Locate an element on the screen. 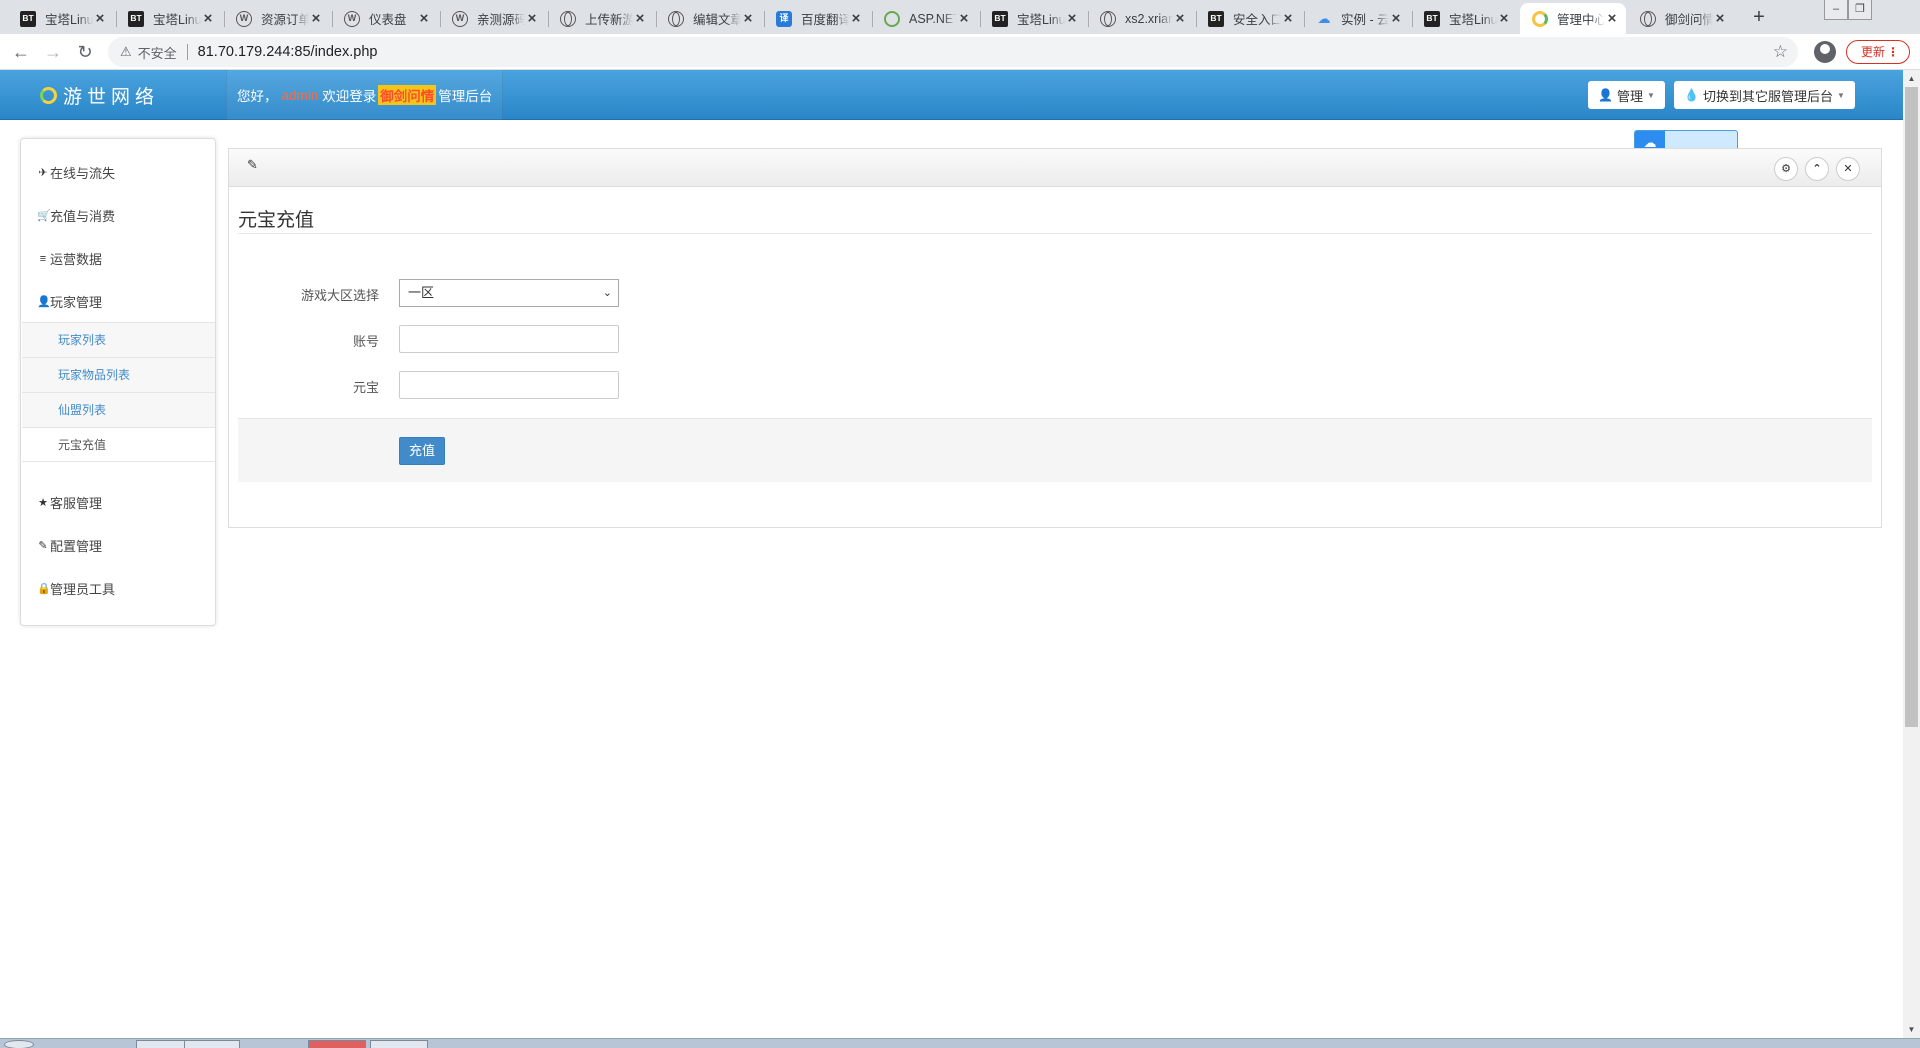 This screenshot has height=1048, width=1920. settings-gear-icon: ⚙ is located at coordinates (1786, 169).